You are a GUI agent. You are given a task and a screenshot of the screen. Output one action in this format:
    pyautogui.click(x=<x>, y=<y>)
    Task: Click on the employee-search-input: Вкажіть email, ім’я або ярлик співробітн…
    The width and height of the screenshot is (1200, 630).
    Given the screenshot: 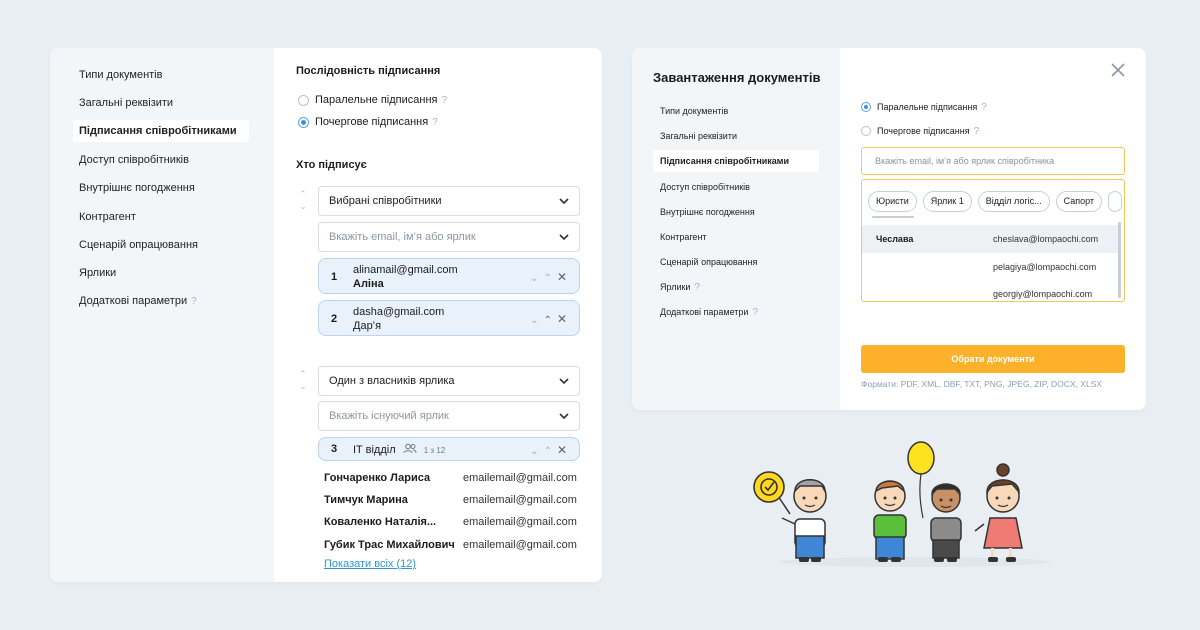 What is the action you would take?
    pyautogui.click(x=993, y=161)
    